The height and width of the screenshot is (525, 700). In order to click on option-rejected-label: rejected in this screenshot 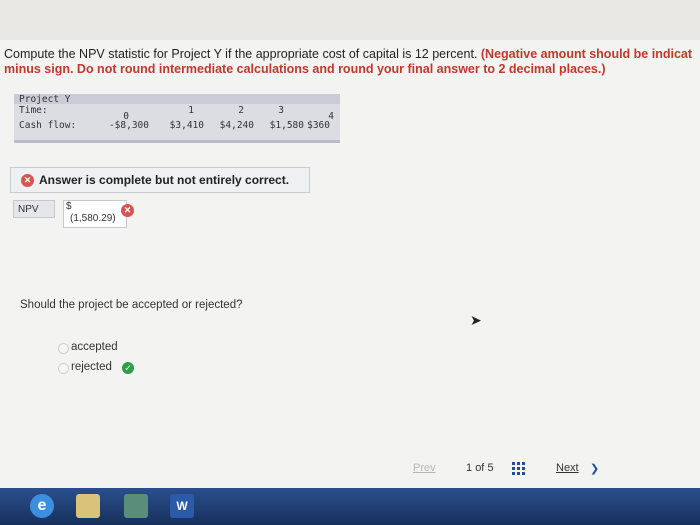, I will do `click(91, 367)`.